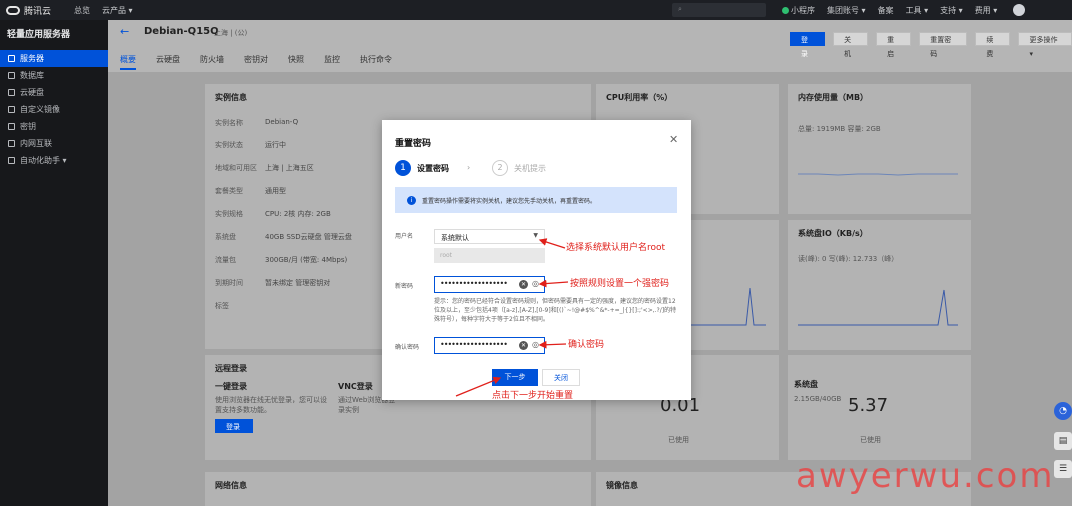  Describe the element at coordinates (1063, 411) in the screenshot. I see `help-float-button: ◔` at that location.